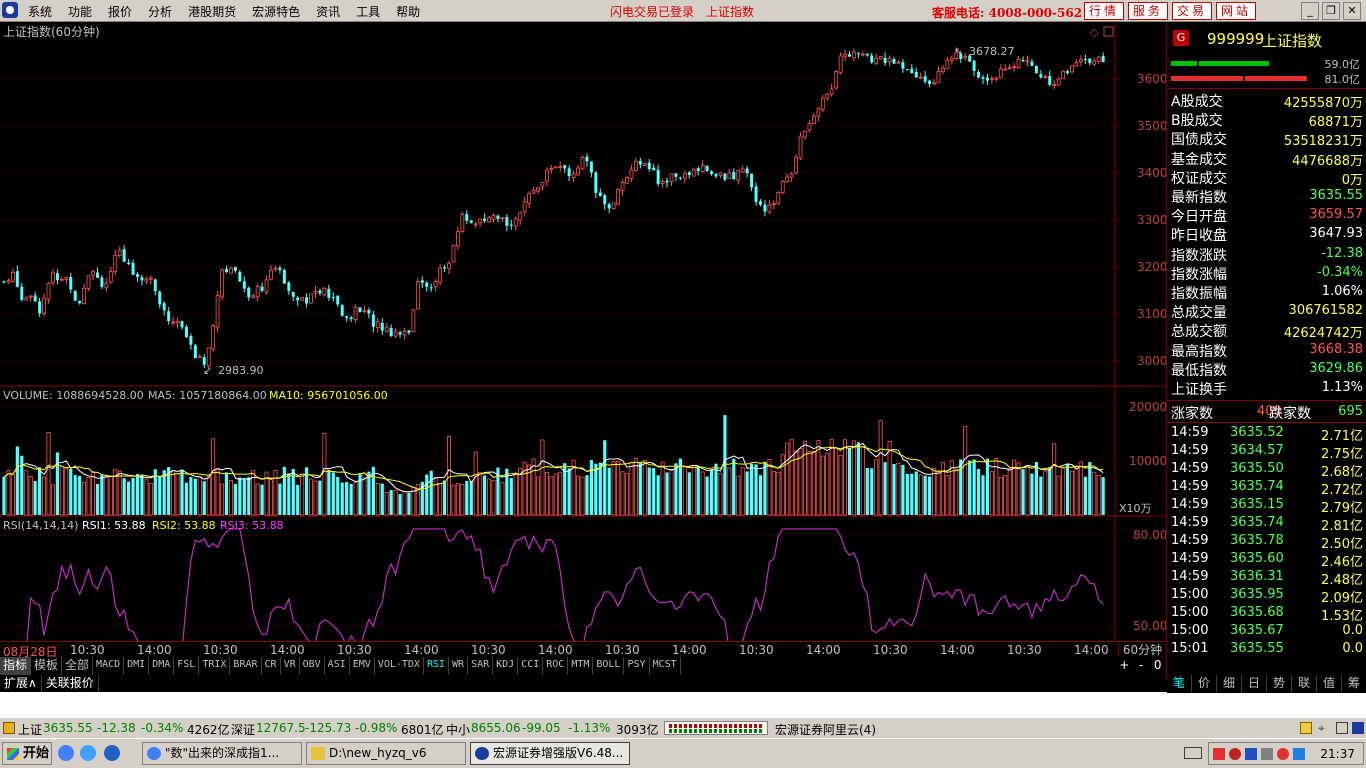  What do you see at coordinates (109, 666) in the screenshot?
I see `indicator-tab: MACD` at bounding box center [109, 666].